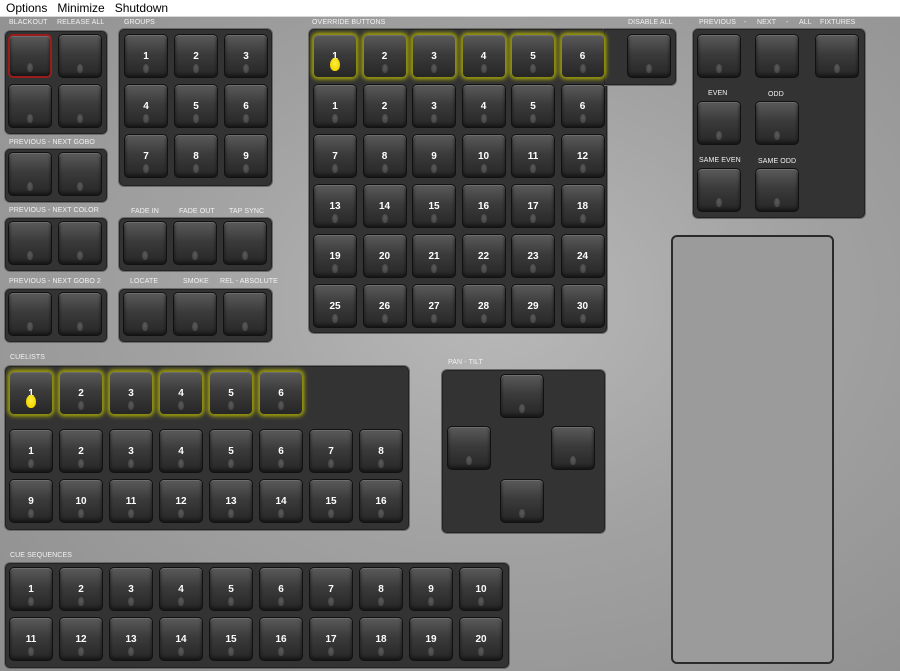  What do you see at coordinates (649, 56) in the screenshot?
I see `disable-all-button` at bounding box center [649, 56].